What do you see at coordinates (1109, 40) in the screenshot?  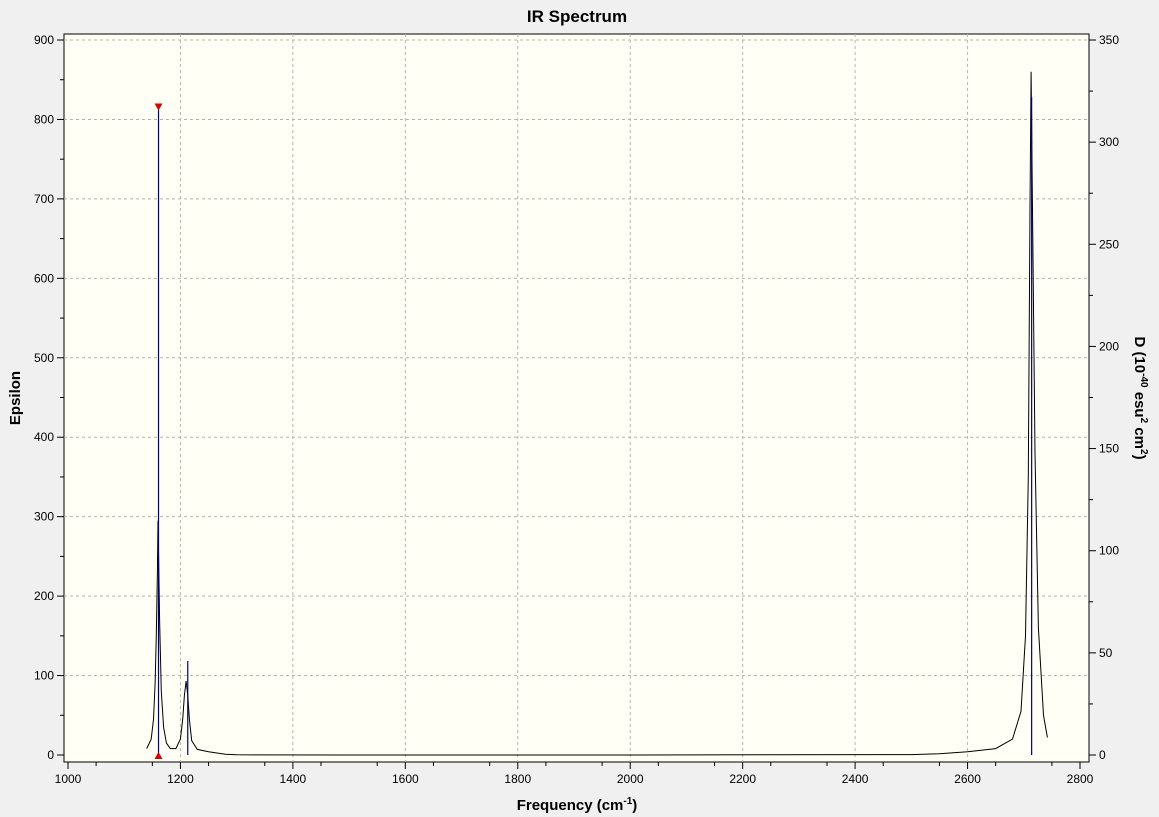 I see `y-right-tick-label: 350` at bounding box center [1109, 40].